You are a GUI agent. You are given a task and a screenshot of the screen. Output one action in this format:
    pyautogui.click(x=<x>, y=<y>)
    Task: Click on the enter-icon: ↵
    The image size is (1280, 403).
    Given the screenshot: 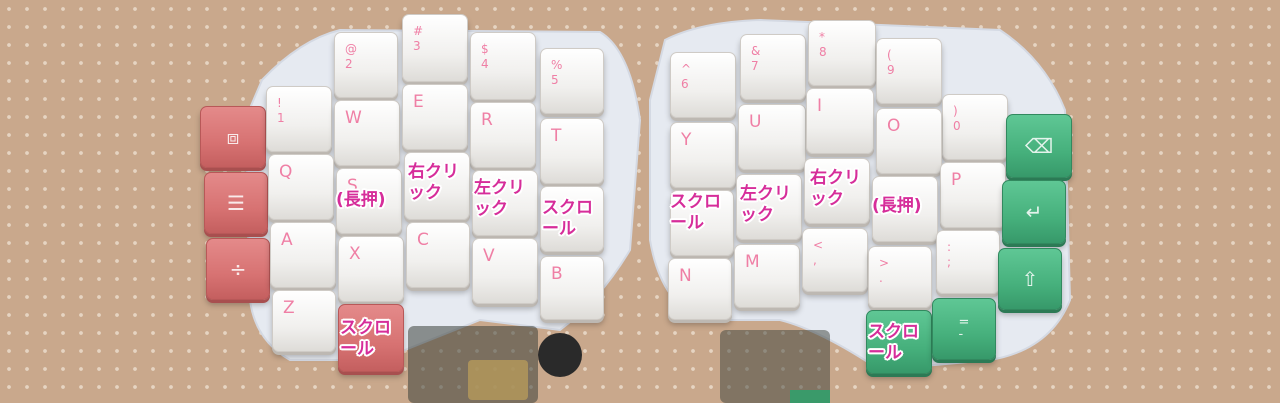 What is the action you would take?
    pyautogui.click(x=1034, y=212)
    